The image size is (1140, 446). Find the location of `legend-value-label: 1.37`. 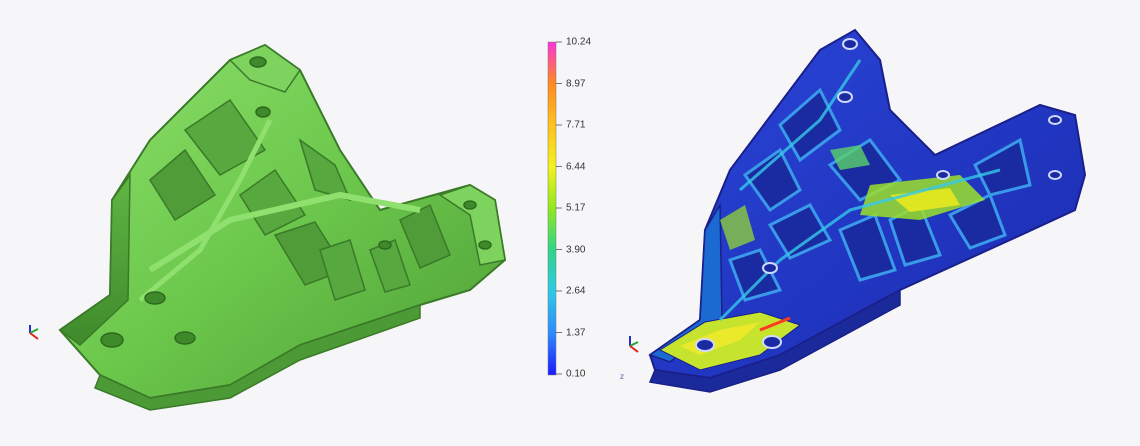

legend-value-label: 1.37 is located at coordinates (576, 332).